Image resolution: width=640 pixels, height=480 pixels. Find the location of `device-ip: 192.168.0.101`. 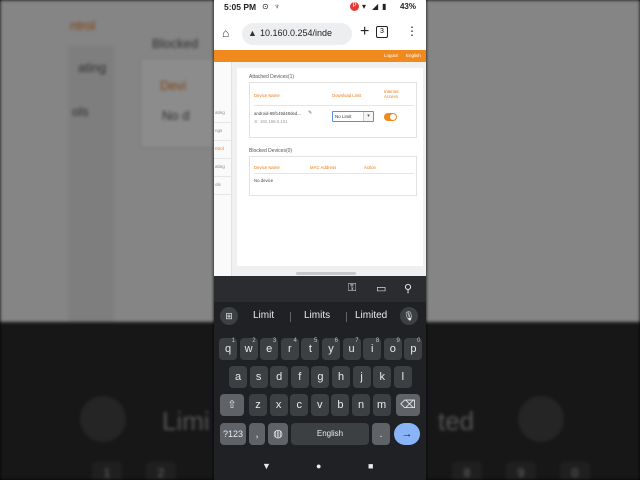

device-ip: 192.168.0.101 is located at coordinates (274, 121).